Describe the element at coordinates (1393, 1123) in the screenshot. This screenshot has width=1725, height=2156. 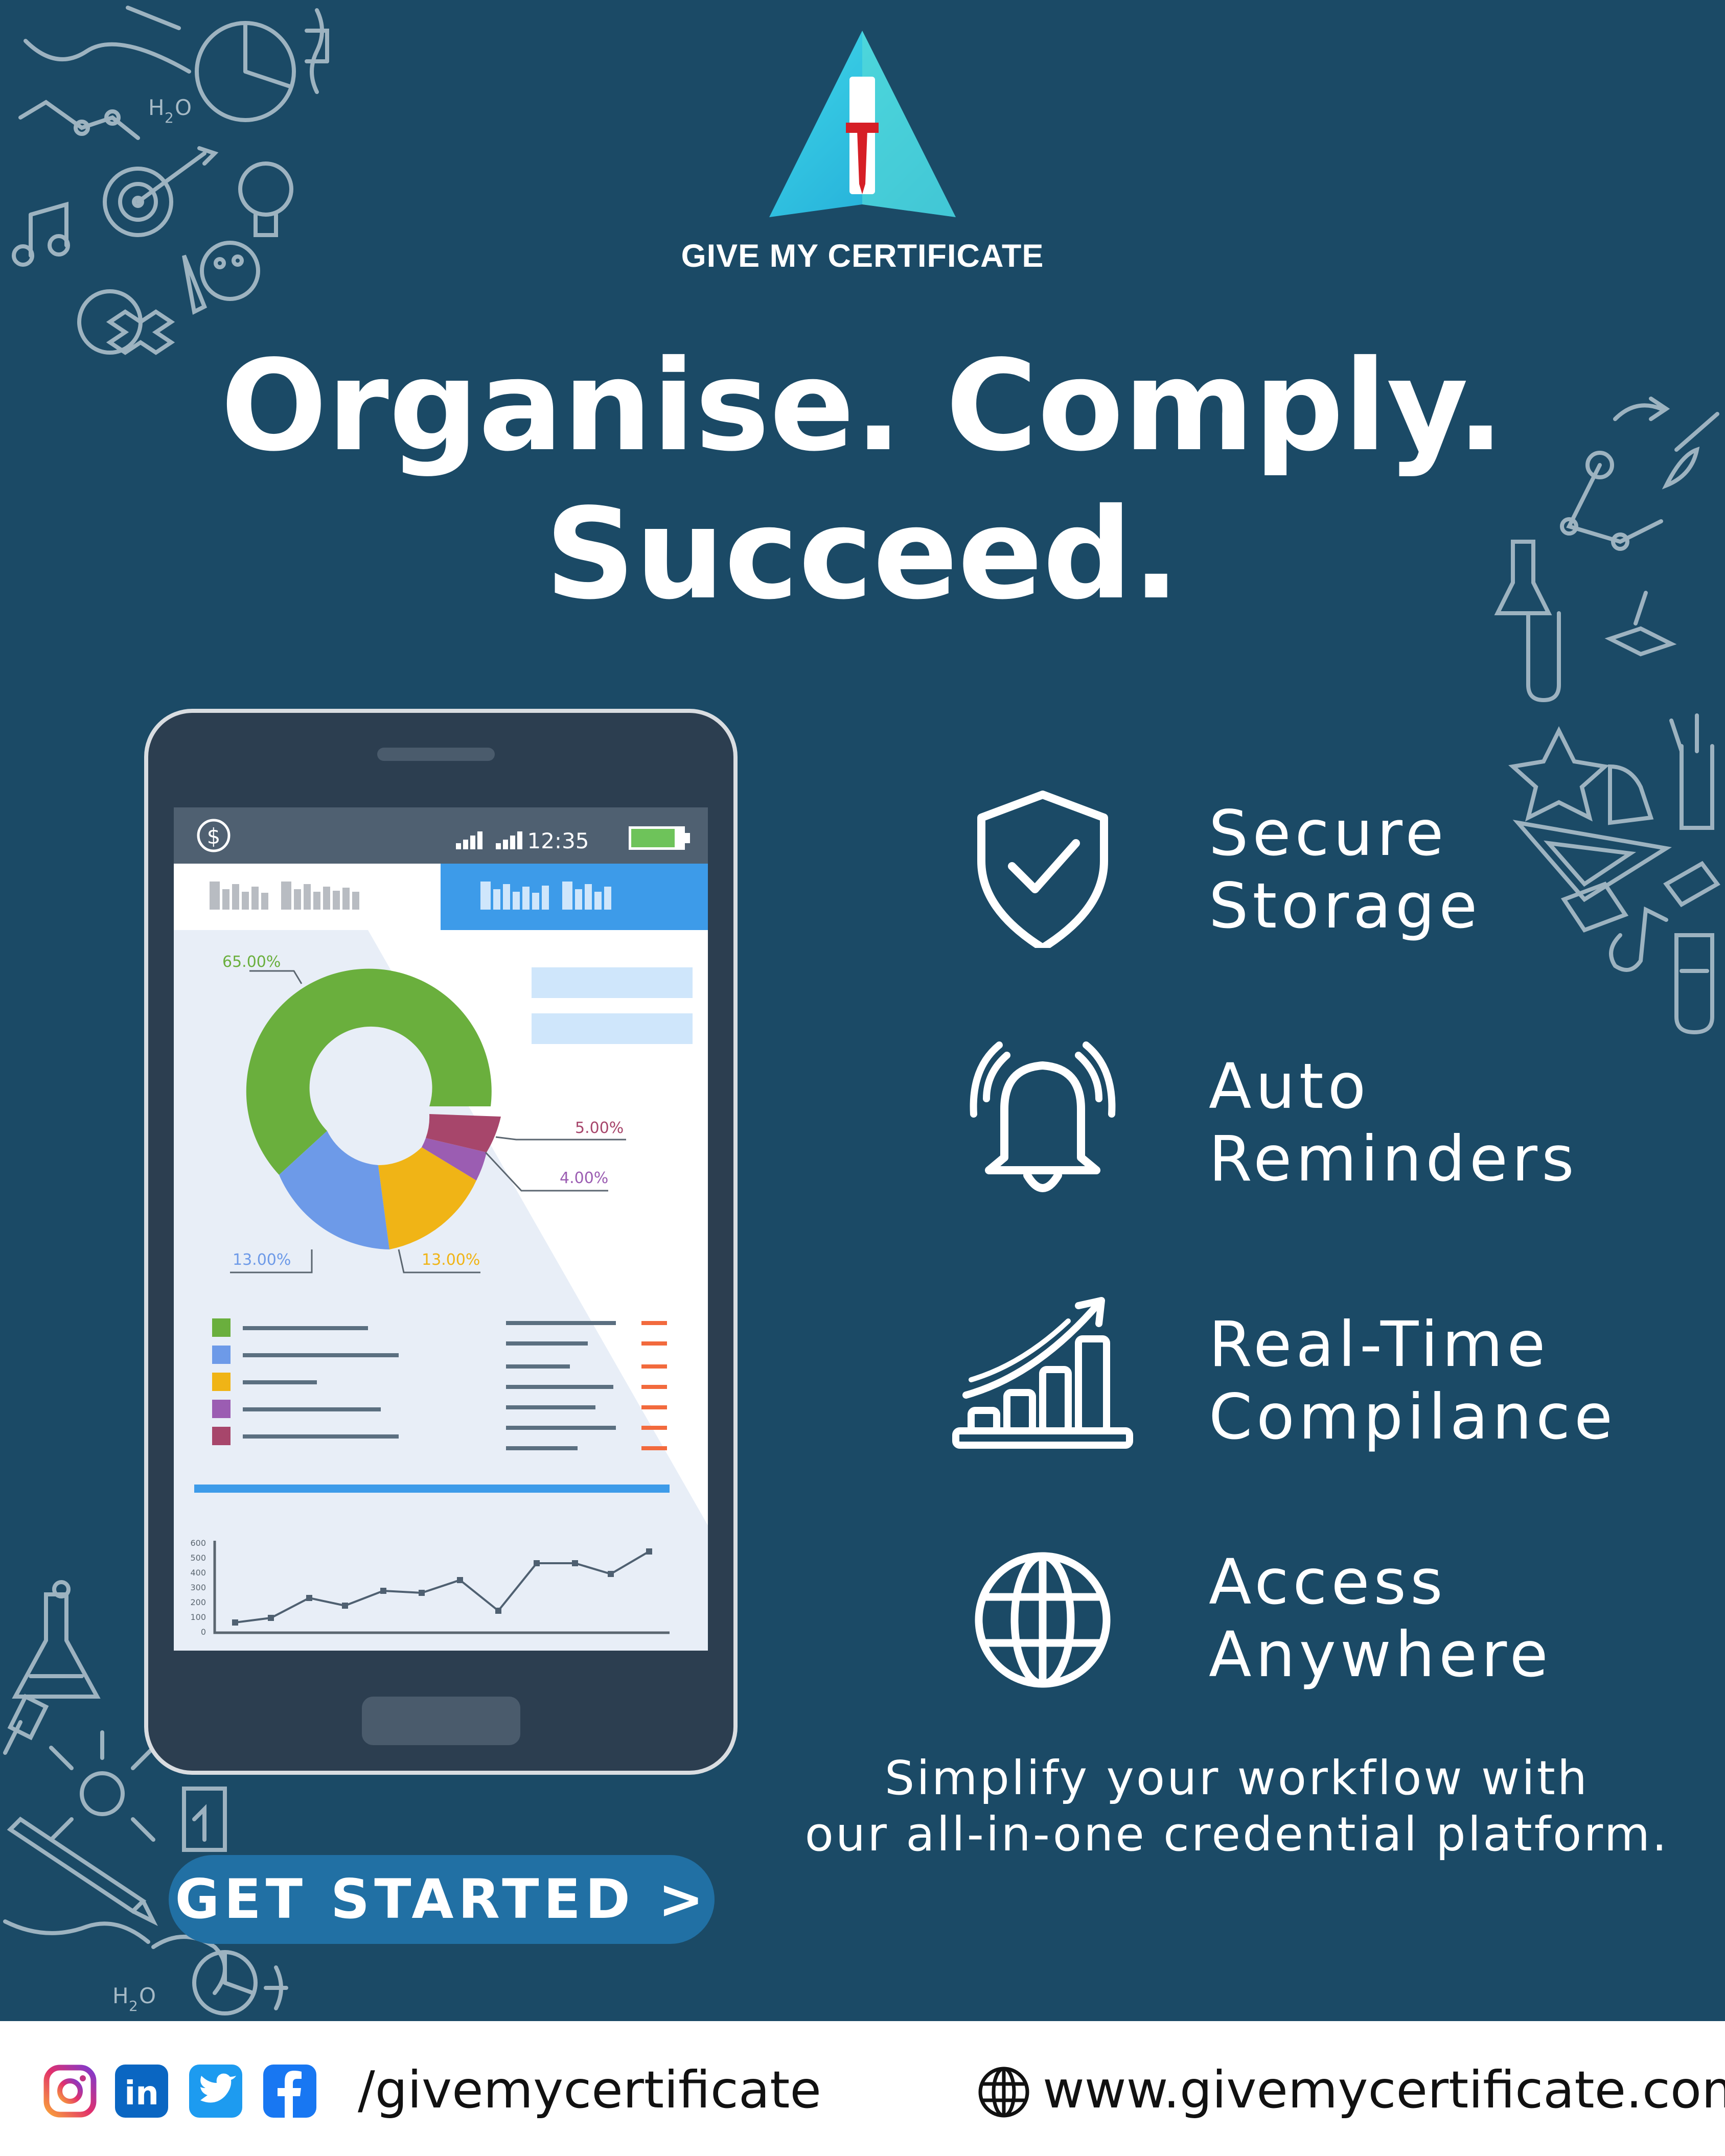
I see `feature-auto-reminders: Auto Reminders` at that location.